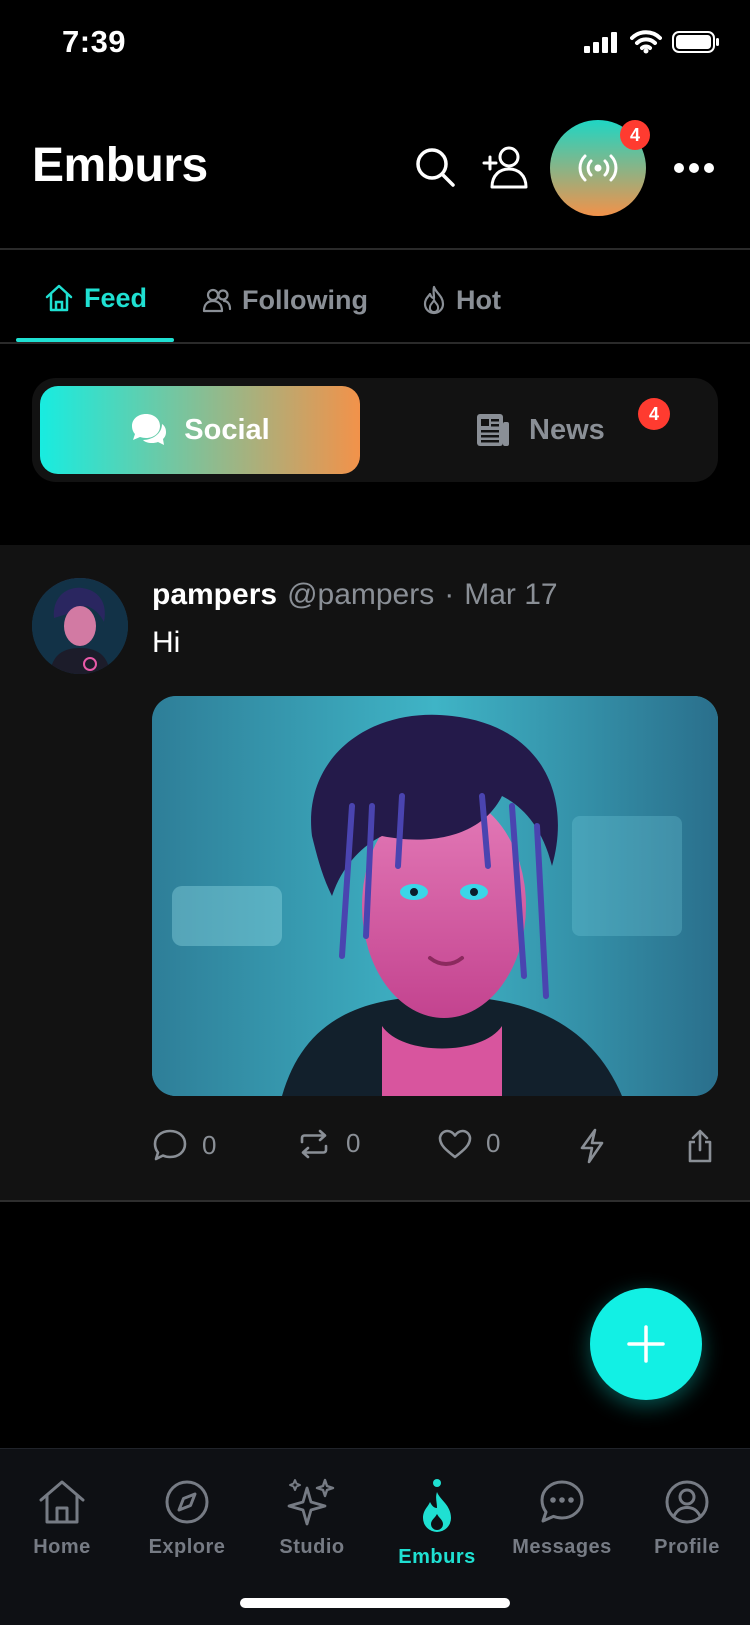 Image resolution: width=750 pixels, height=1625 pixels. I want to click on tab-hot: Hot, so click(461, 300).